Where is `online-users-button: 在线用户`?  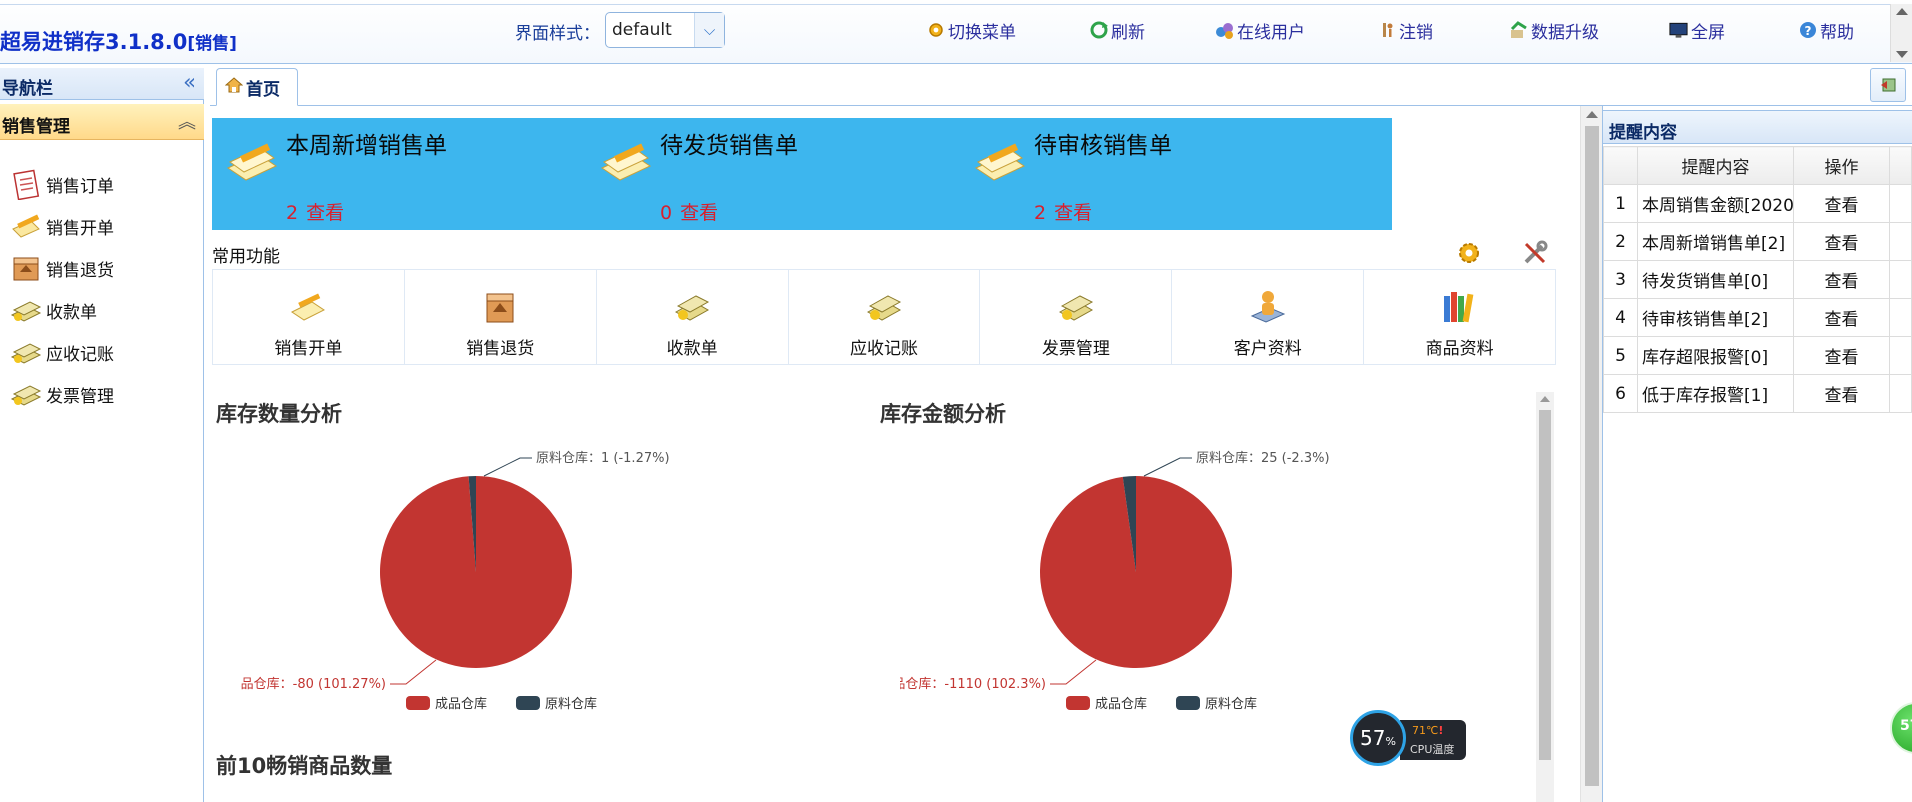
online-users-button: 在线用户 is located at coordinates (1259, 30).